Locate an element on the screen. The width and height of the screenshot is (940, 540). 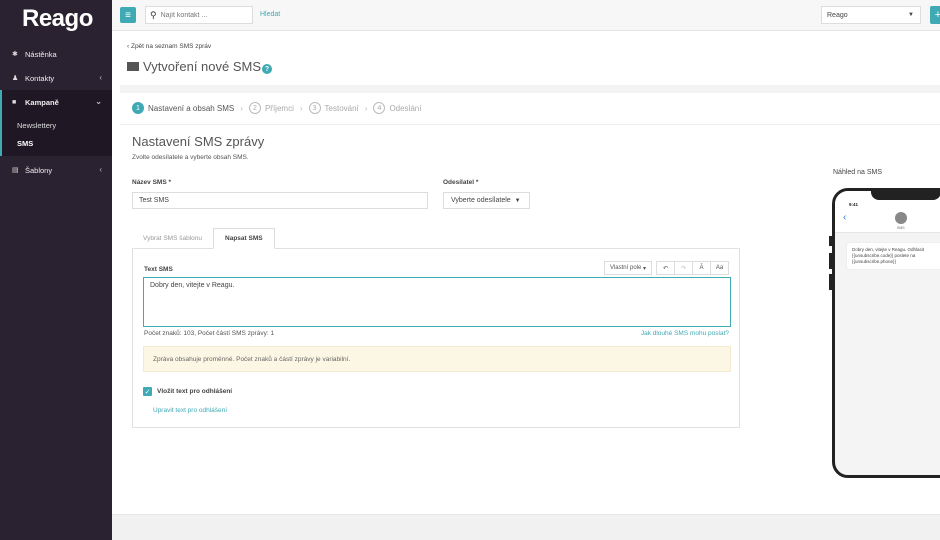
editor-toolbar: Vlastní pole ▾ ↶ ↷ Ă Aa is located at coordinates (666, 268).